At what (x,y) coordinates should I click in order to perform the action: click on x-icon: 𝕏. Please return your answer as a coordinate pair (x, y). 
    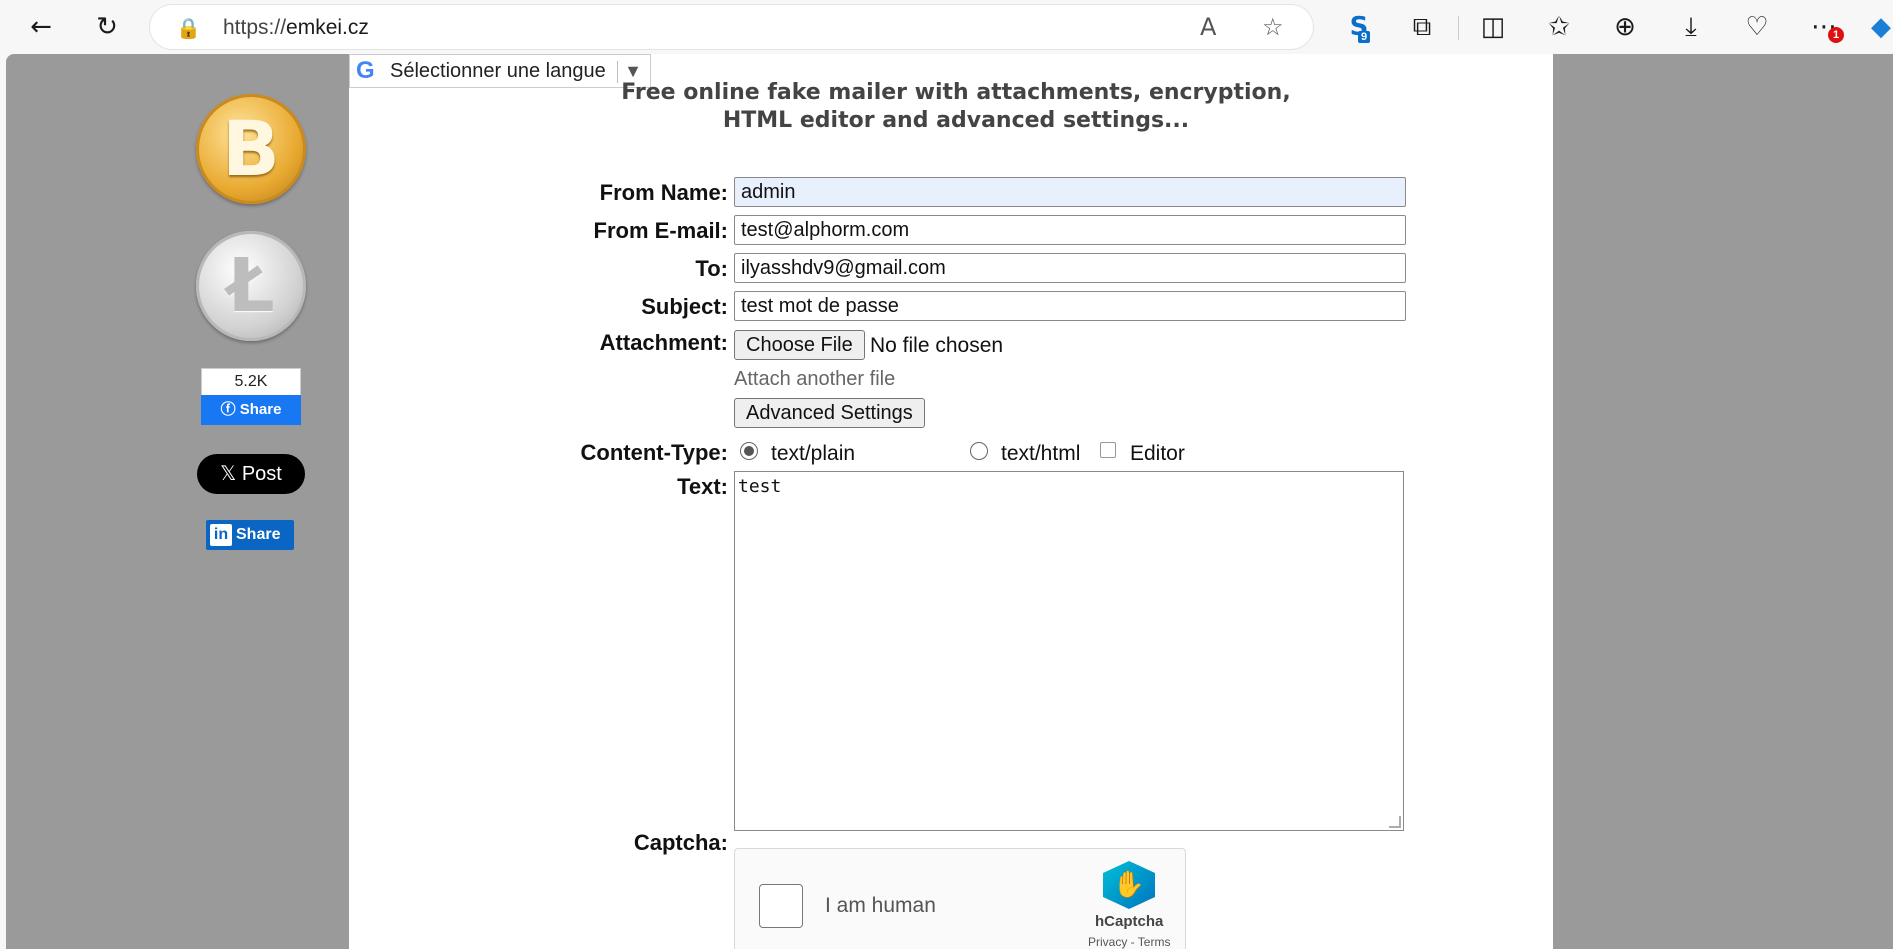
    Looking at the image, I should click on (231, 474).